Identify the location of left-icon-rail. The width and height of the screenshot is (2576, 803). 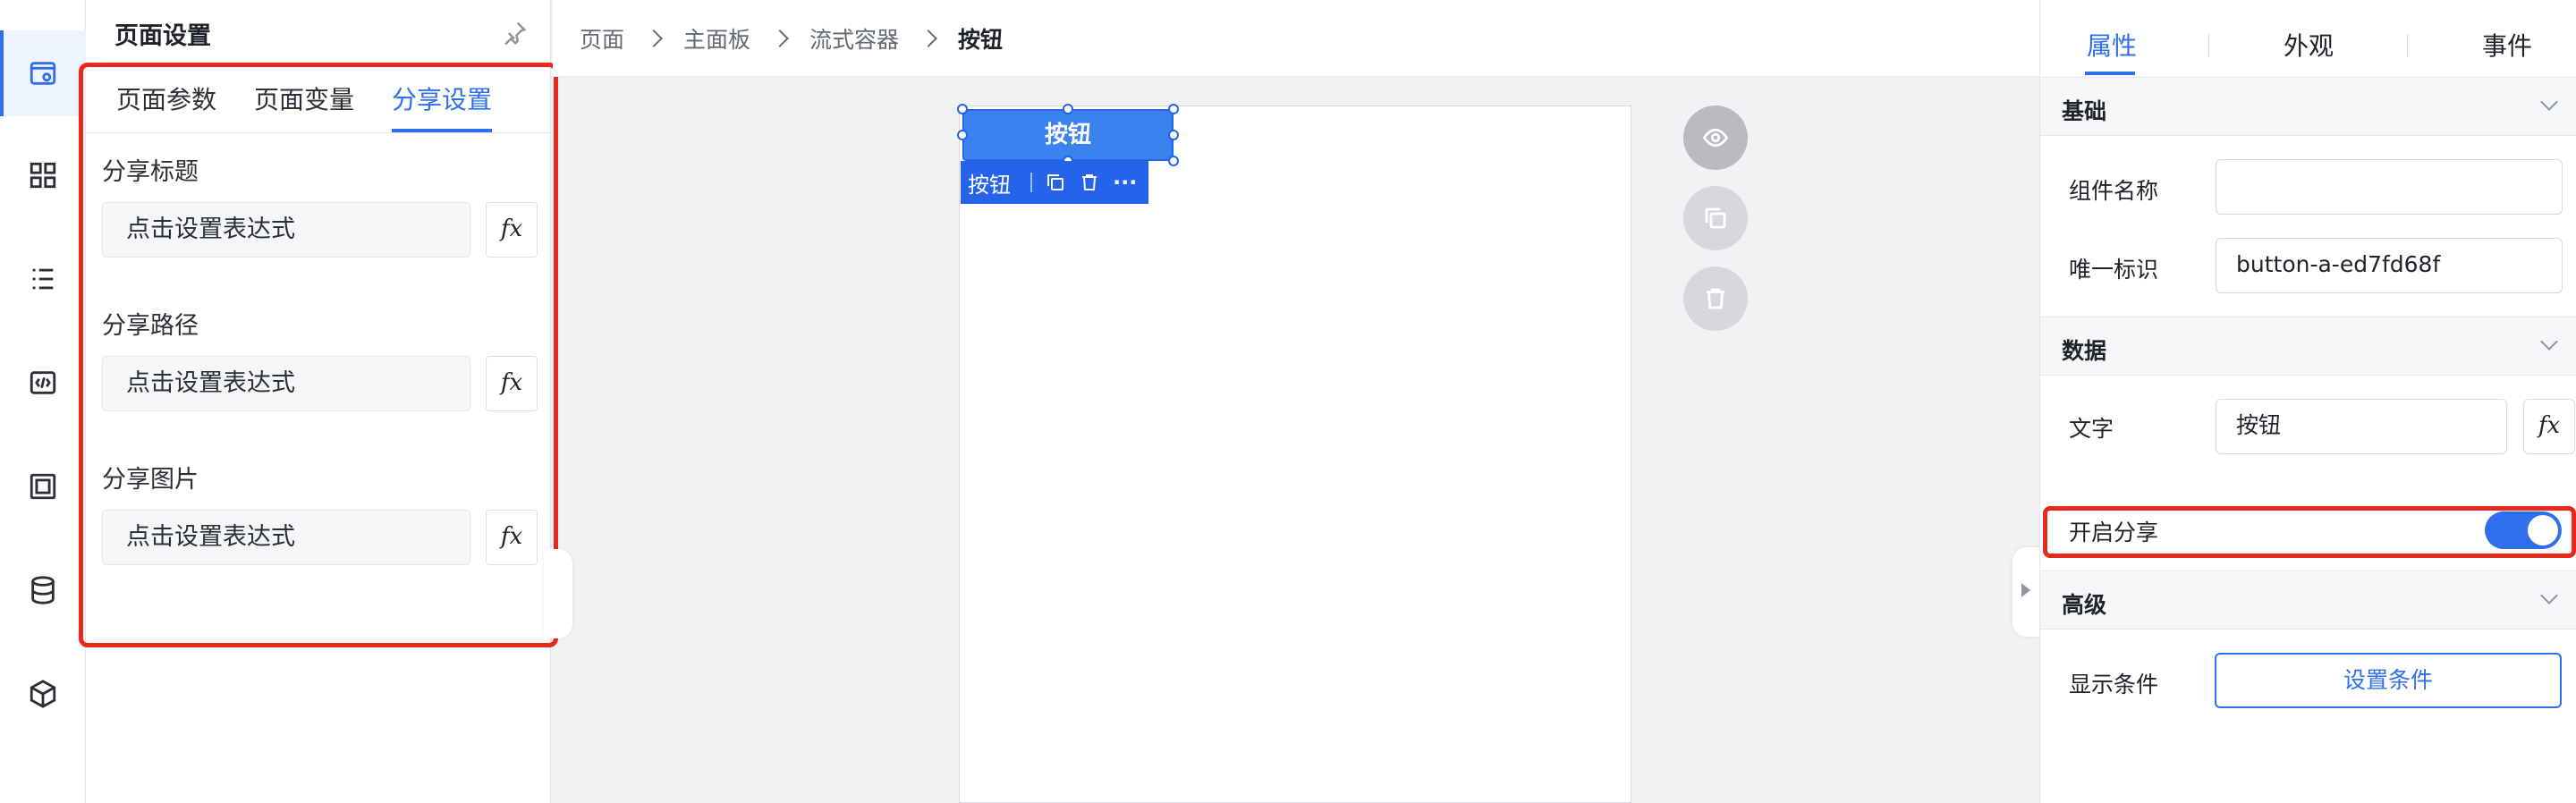
(43, 401).